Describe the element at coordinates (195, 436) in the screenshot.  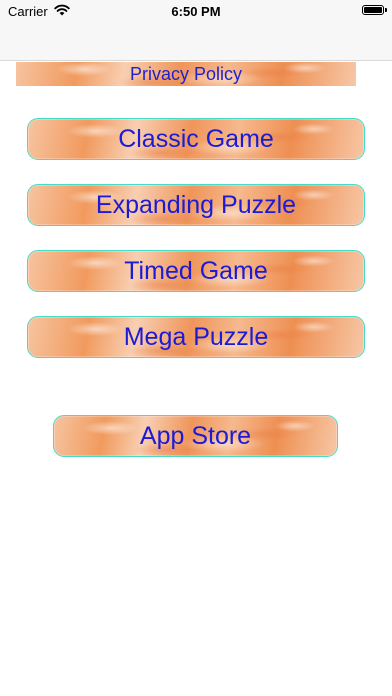
I see `app-store-button: App Store` at that location.